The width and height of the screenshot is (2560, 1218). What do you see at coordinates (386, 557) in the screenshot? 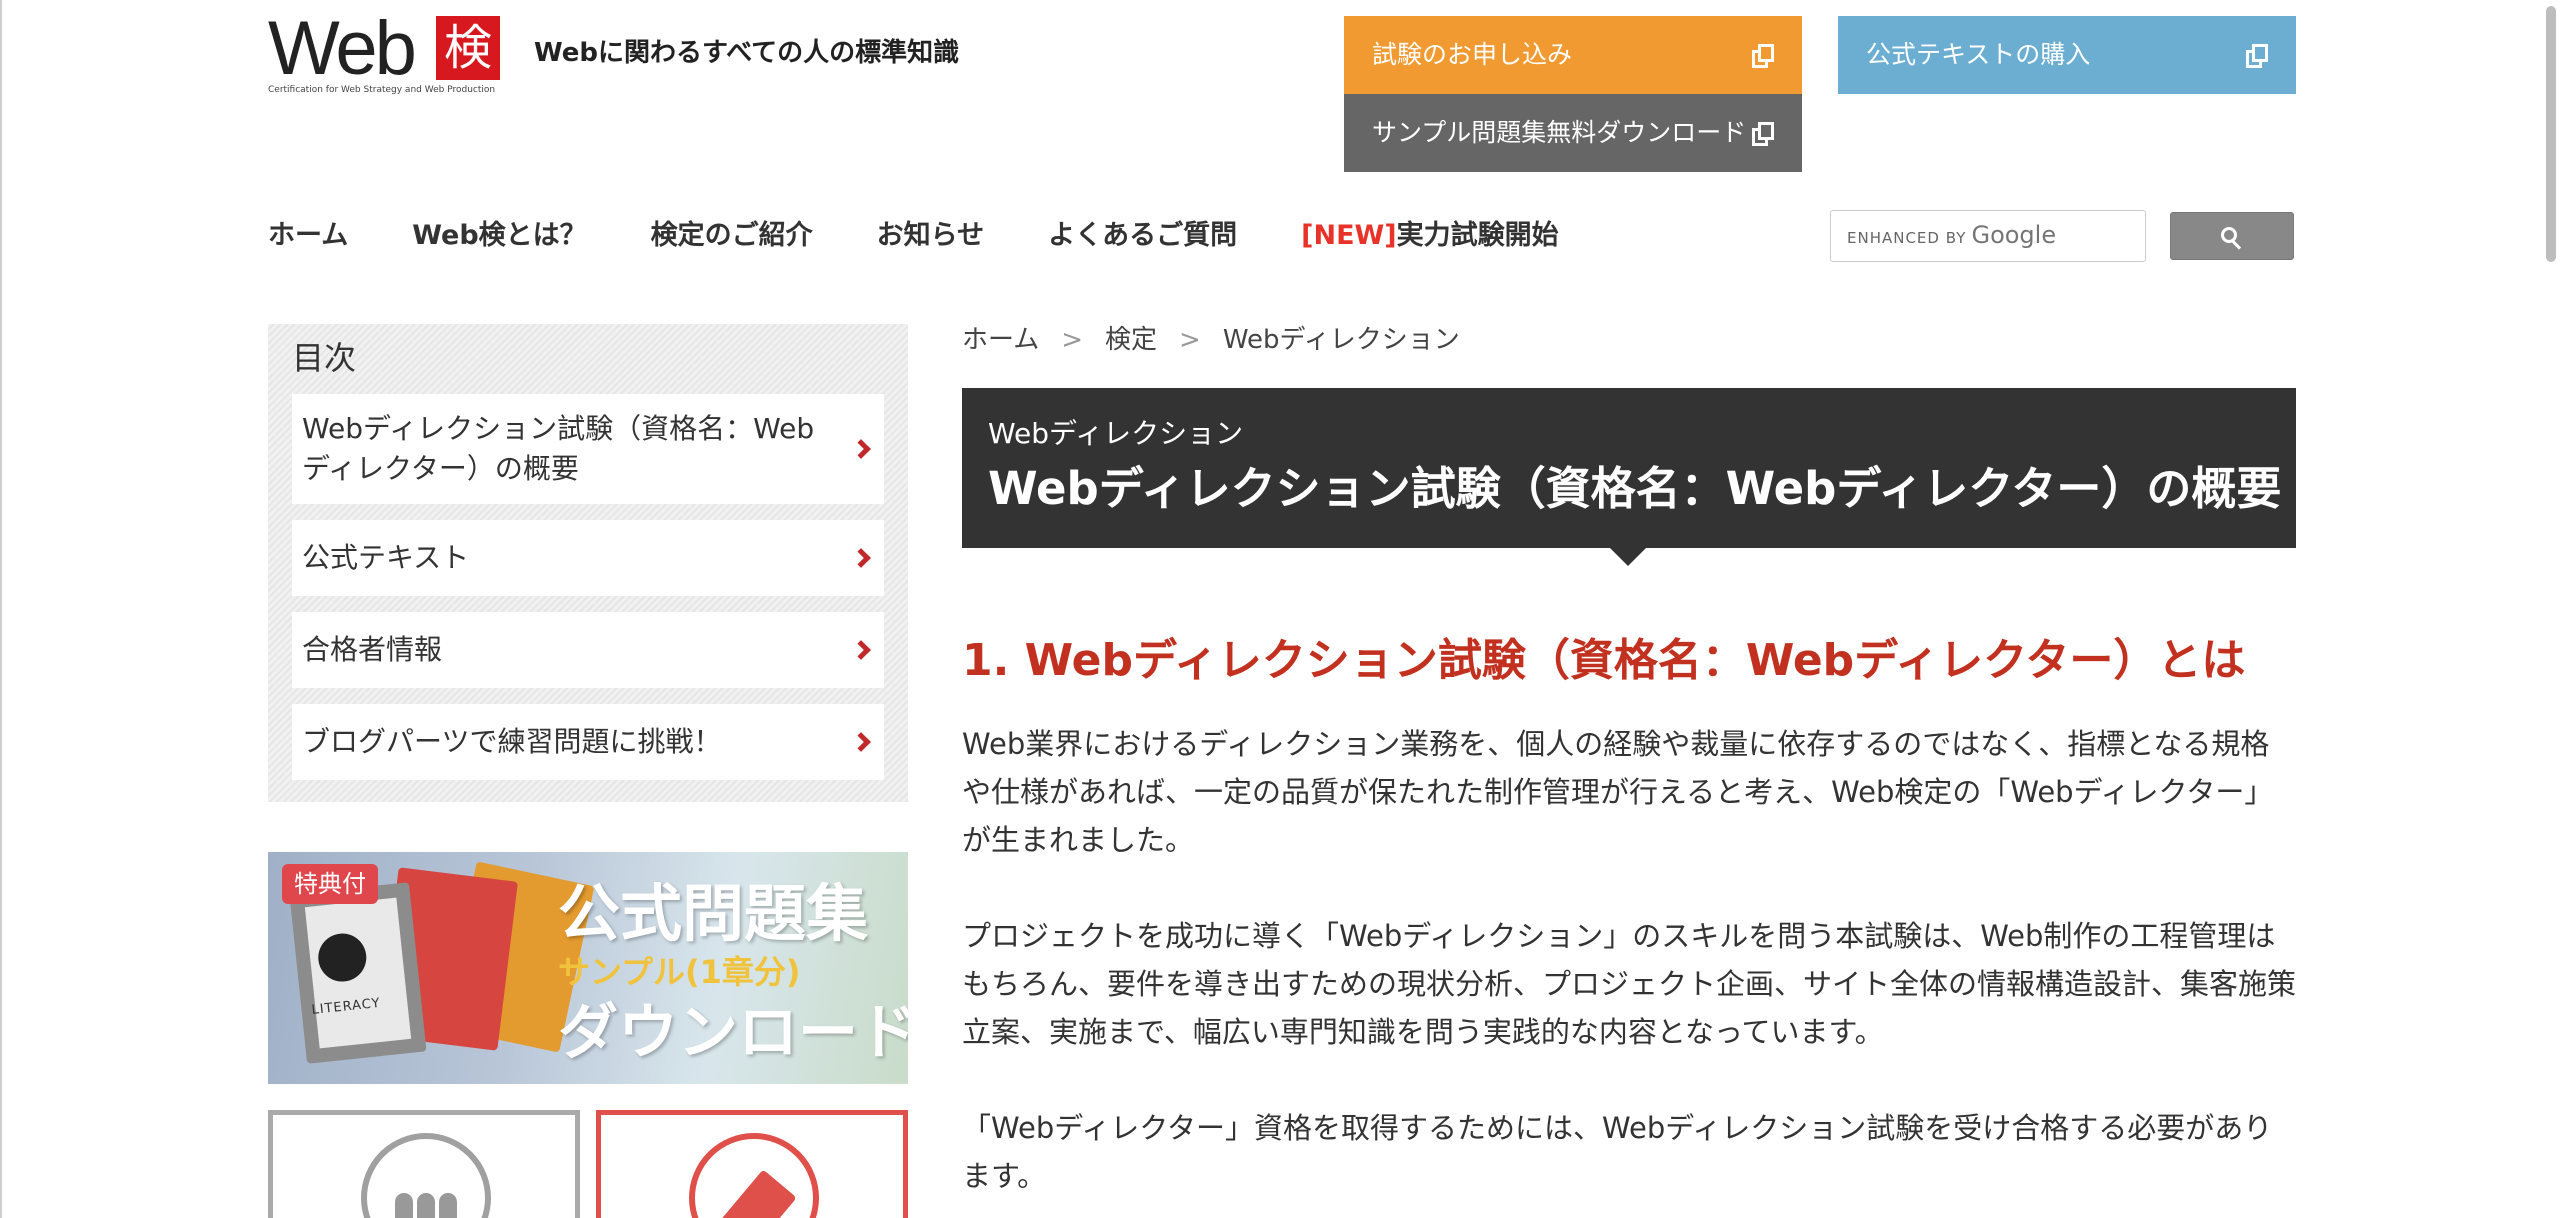
I see `toc-item-label: 公式テキスト` at bounding box center [386, 557].